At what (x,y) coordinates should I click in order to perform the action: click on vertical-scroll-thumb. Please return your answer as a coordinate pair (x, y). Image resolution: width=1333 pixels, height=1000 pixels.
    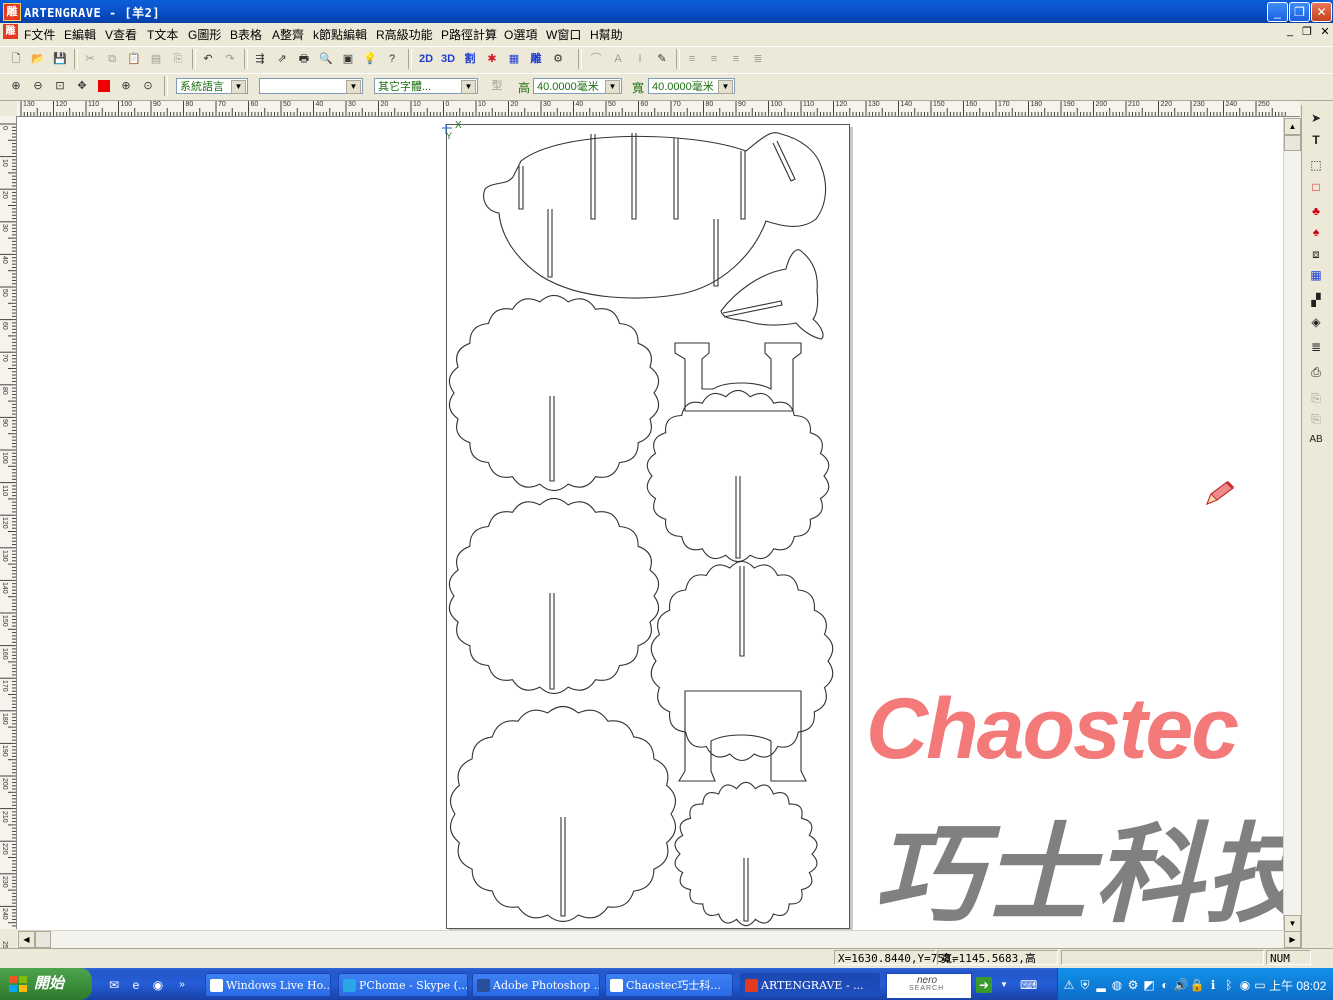
    Looking at the image, I should click on (1292, 143).